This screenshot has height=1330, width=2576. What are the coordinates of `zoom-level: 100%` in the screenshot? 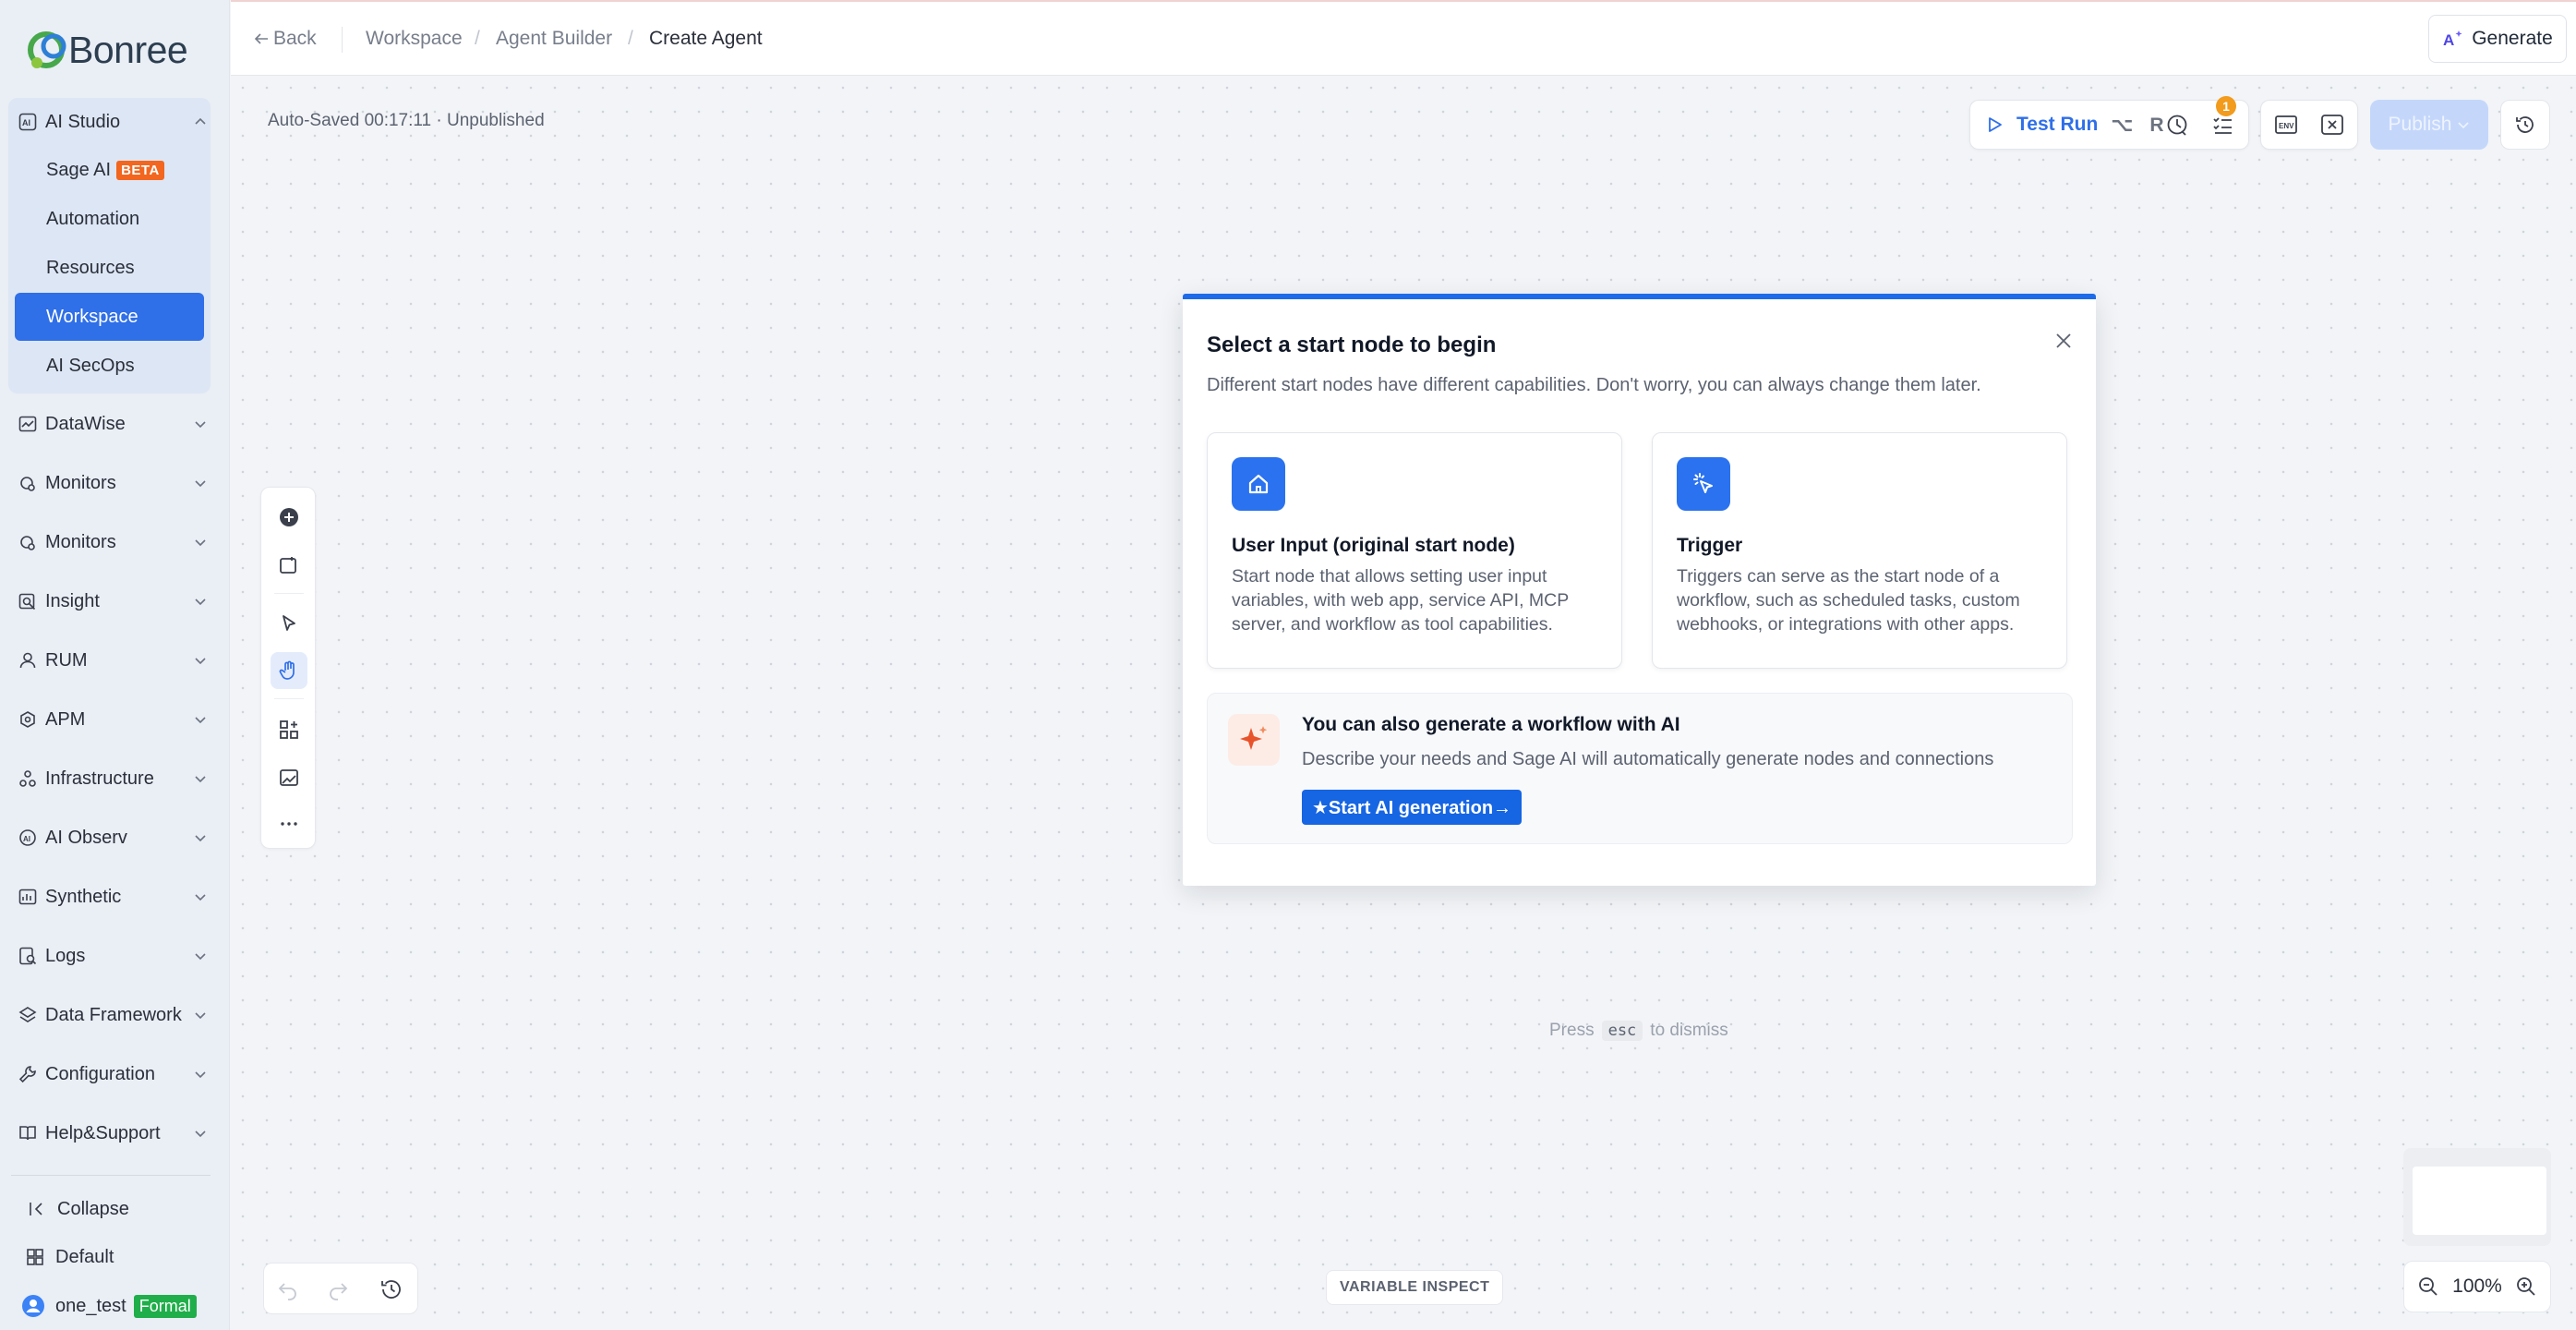 It's located at (2477, 1287).